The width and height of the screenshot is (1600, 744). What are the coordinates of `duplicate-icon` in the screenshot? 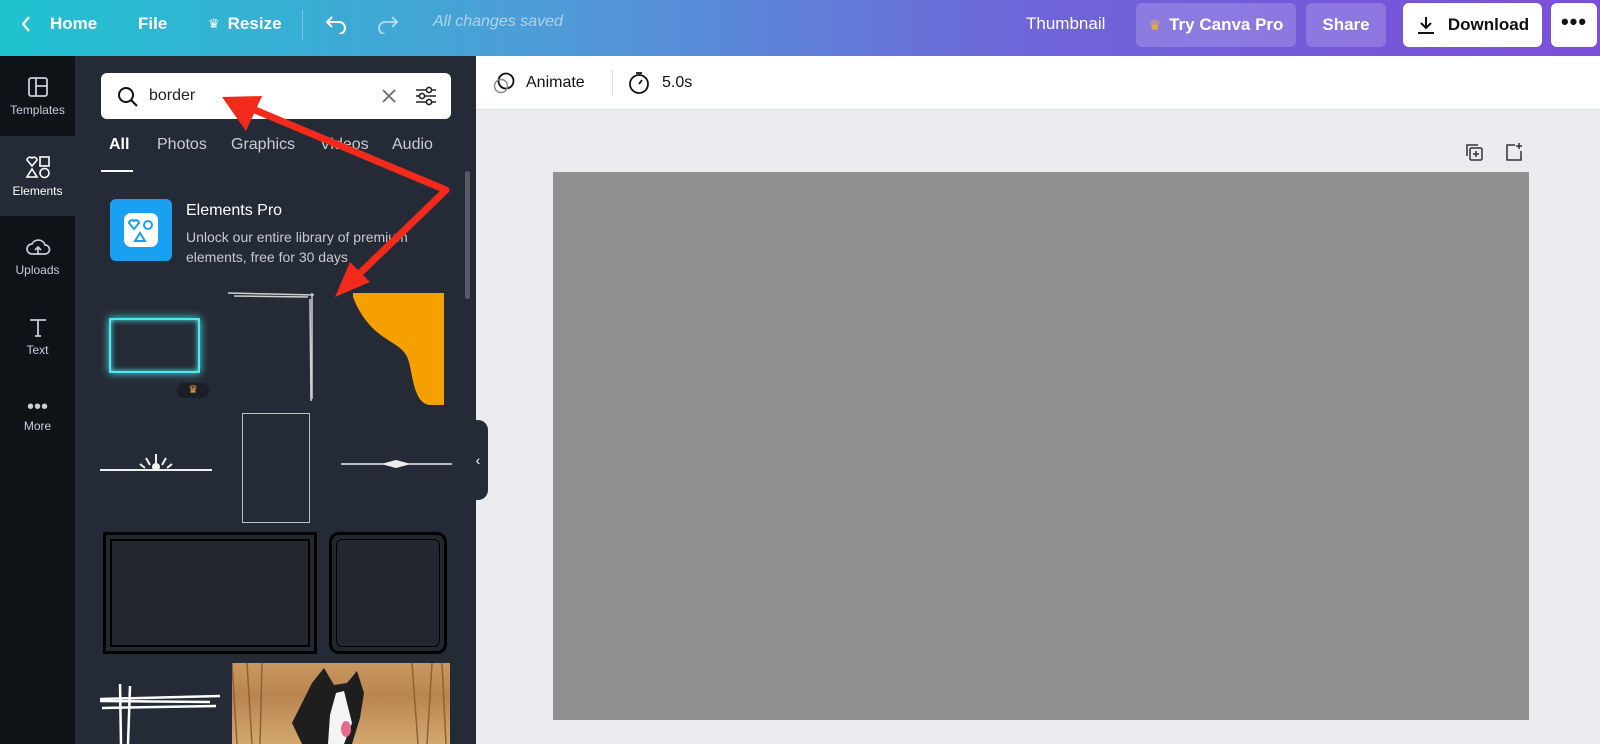 It's located at (1474, 152).